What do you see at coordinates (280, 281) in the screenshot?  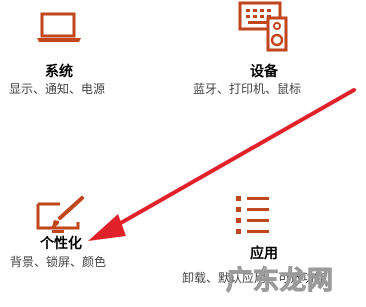 I see `watermark-text: 广东龙网` at bounding box center [280, 281].